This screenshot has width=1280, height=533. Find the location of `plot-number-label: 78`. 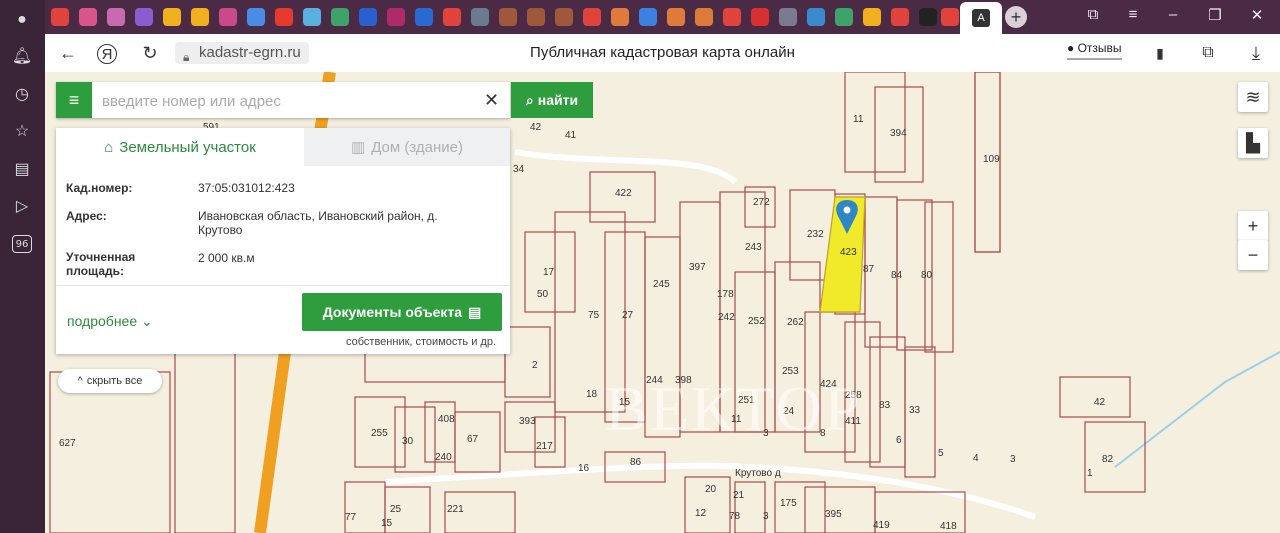

plot-number-label: 78 is located at coordinates (735, 516).